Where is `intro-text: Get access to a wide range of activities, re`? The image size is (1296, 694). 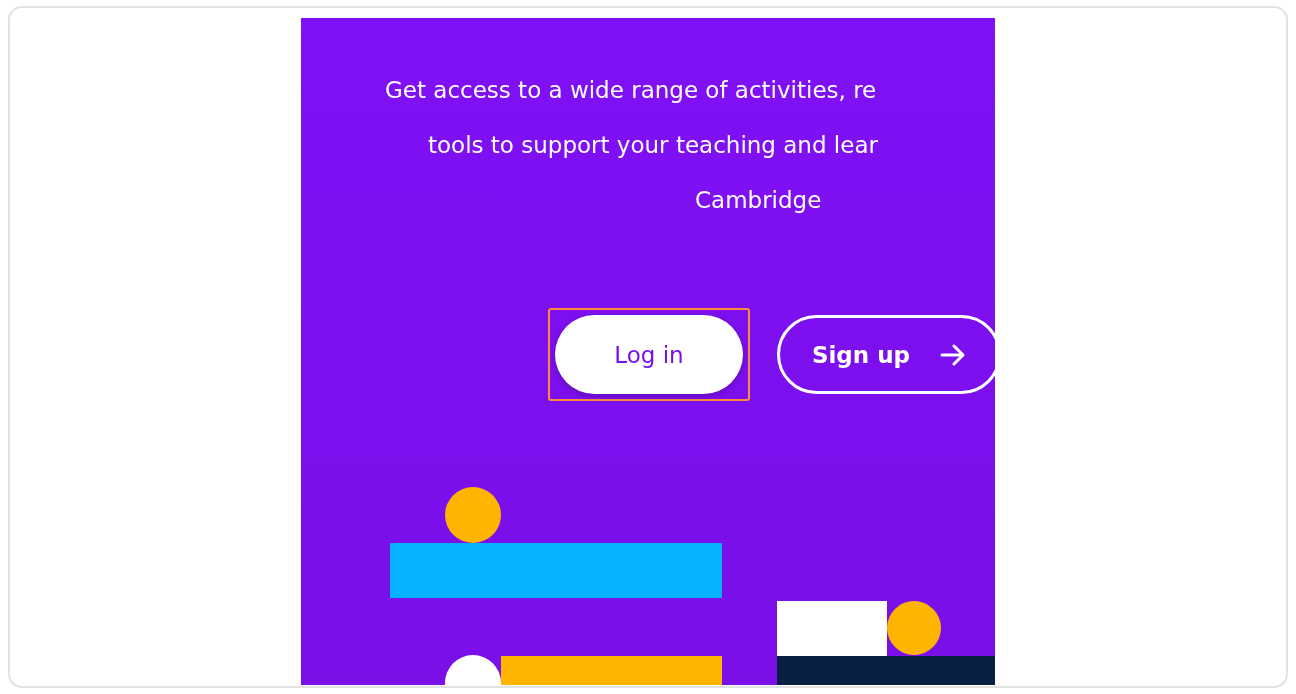 intro-text: Get access to a wide range of activities, re is located at coordinates (631, 90).